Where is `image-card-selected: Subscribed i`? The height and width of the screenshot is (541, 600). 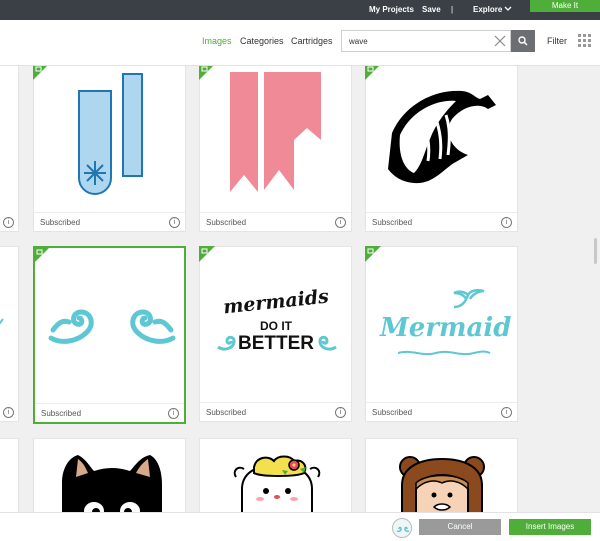
image-card-selected: Subscribed i is located at coordinates (109, 335).